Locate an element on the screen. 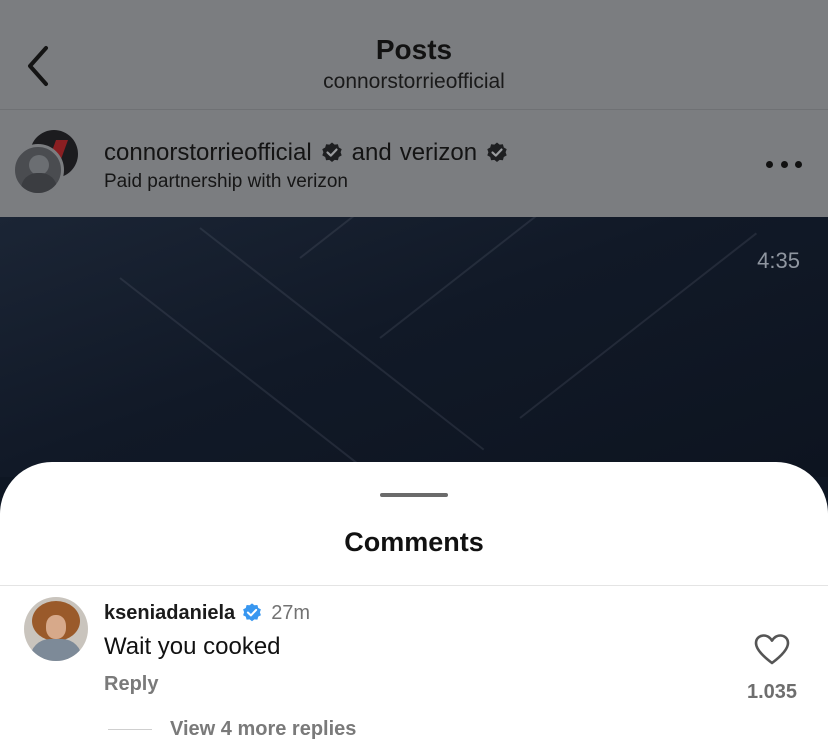  owner-username: connorstorrieofficial is located at coordinates (208, 153).